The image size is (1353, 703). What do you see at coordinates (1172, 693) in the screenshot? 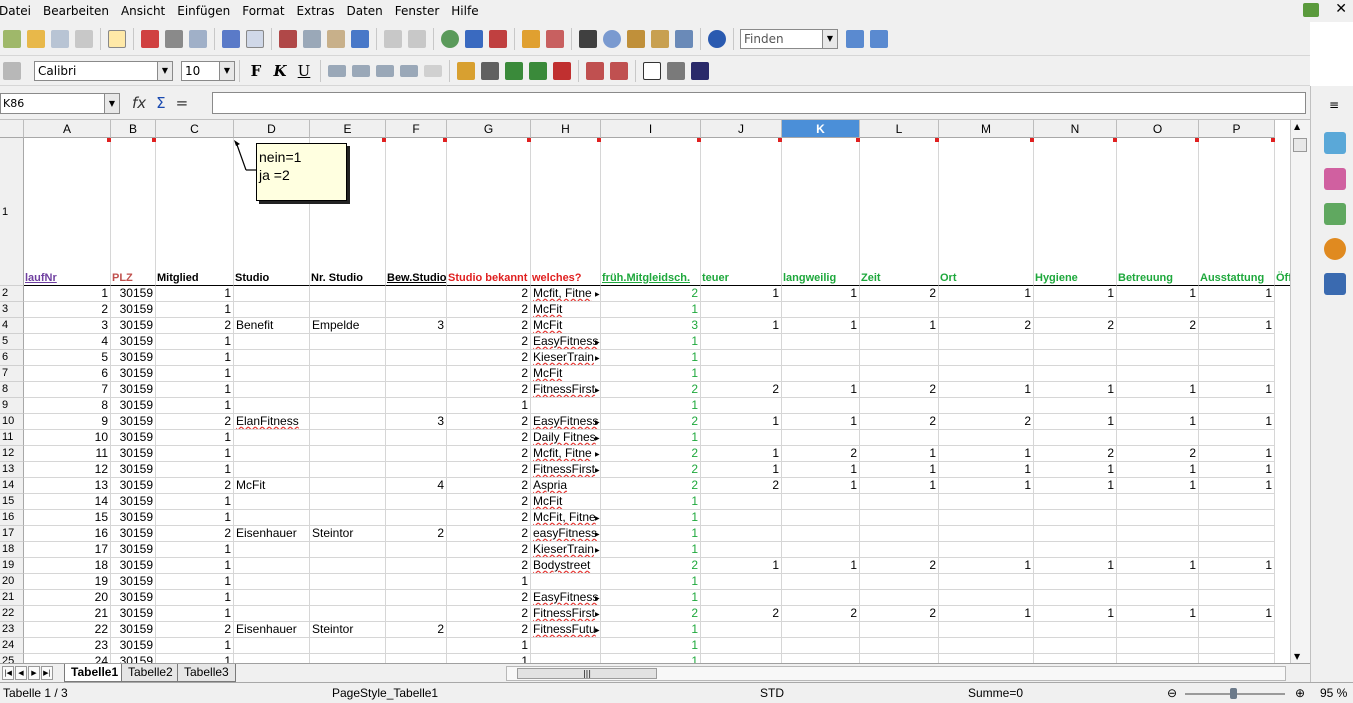
I see `zoom-out-icon: ⊖` at bounding box center [1172, 693].